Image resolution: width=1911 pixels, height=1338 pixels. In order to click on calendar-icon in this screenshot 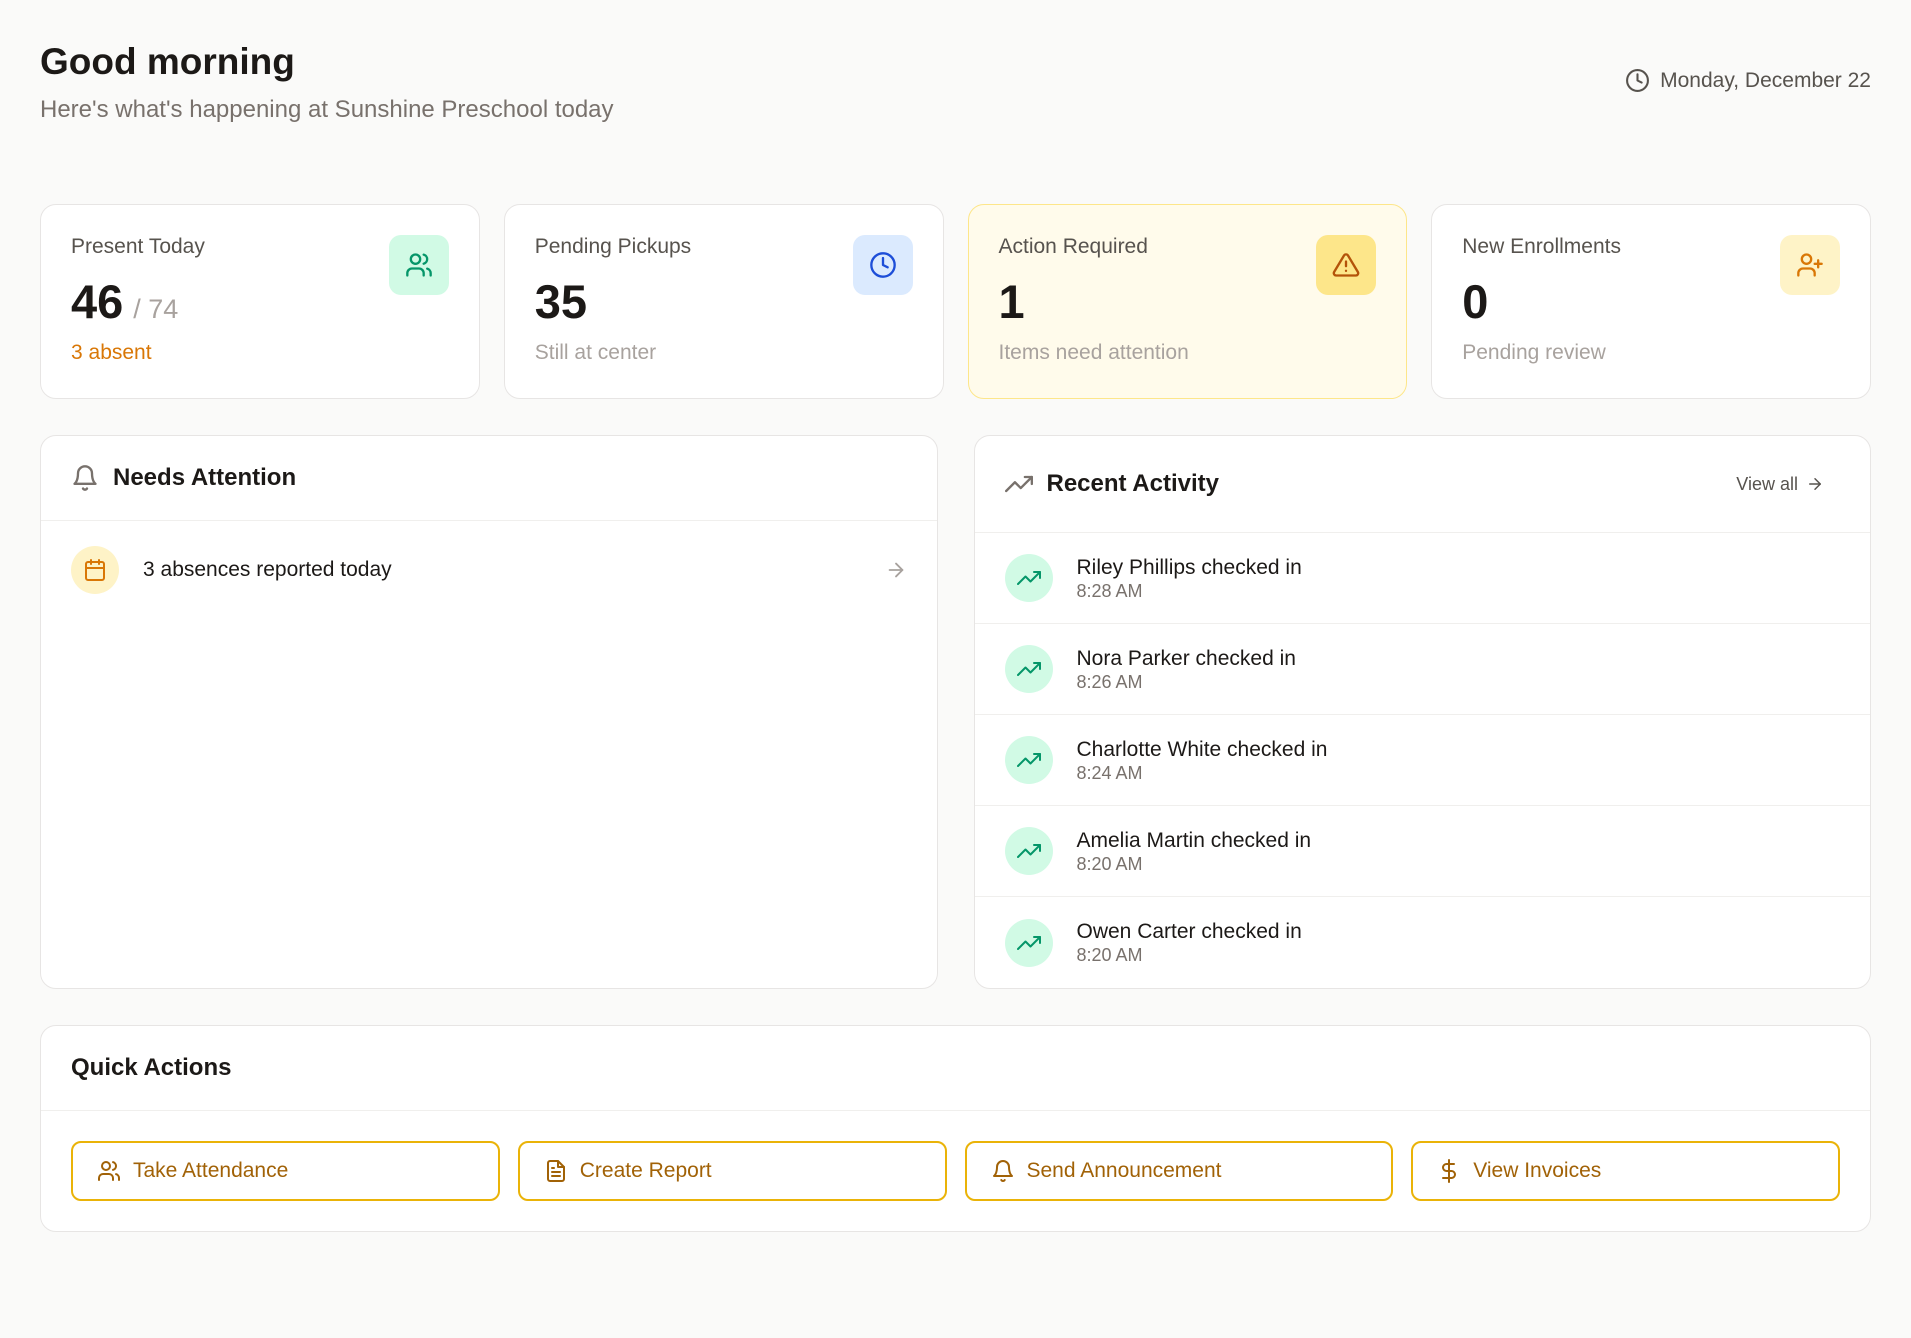, I will do `click(95, 569)`.